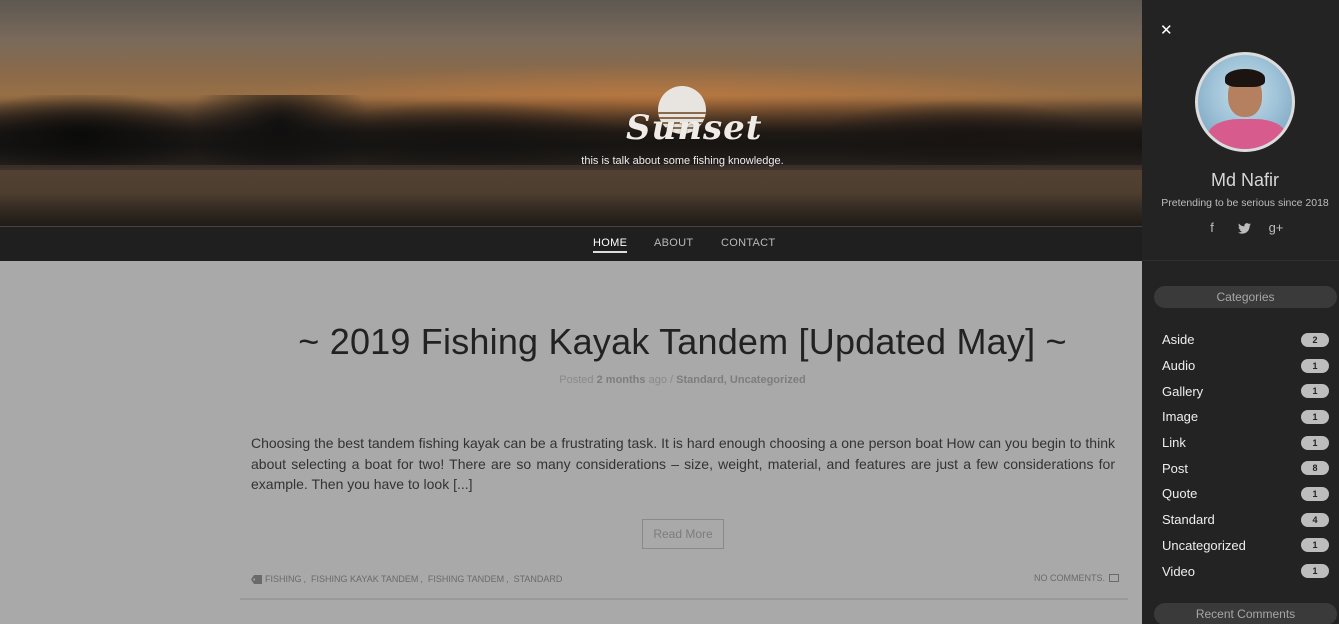  I want to click on category-item: Image 1, so click(1245, 417).